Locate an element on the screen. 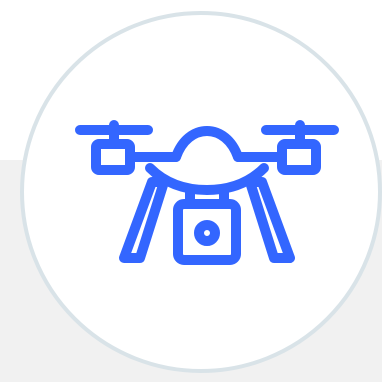 The image size is (382, 382). drone-body is located at coordinates (207, 144).